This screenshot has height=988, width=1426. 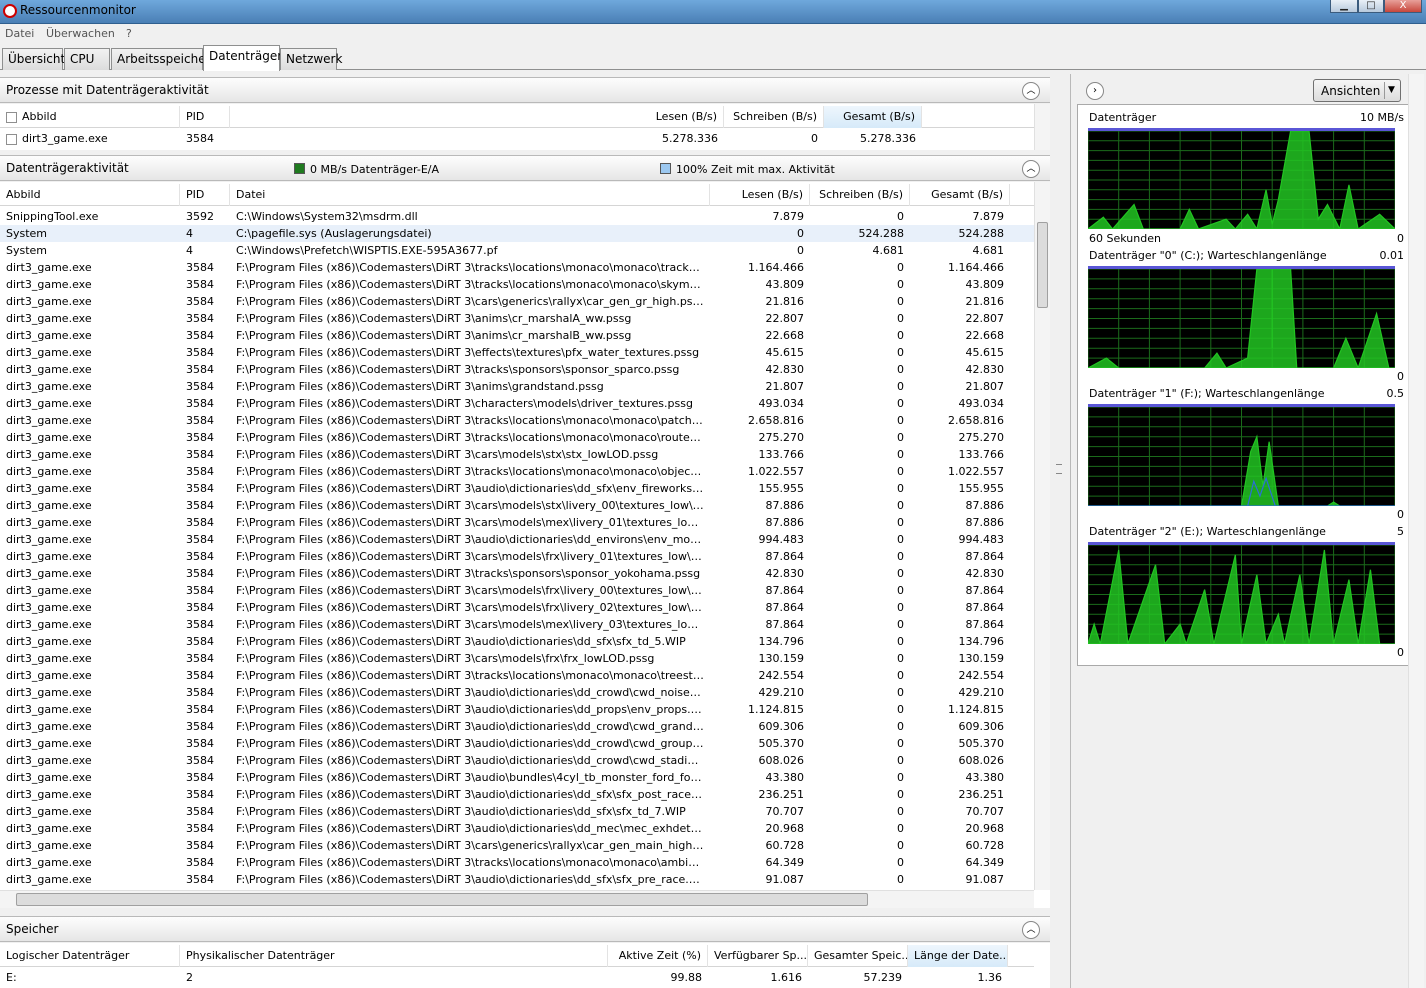 I want to click on tab-arbeitsspeicher: Arbeitsspeicher, so click(x=161, y=59).